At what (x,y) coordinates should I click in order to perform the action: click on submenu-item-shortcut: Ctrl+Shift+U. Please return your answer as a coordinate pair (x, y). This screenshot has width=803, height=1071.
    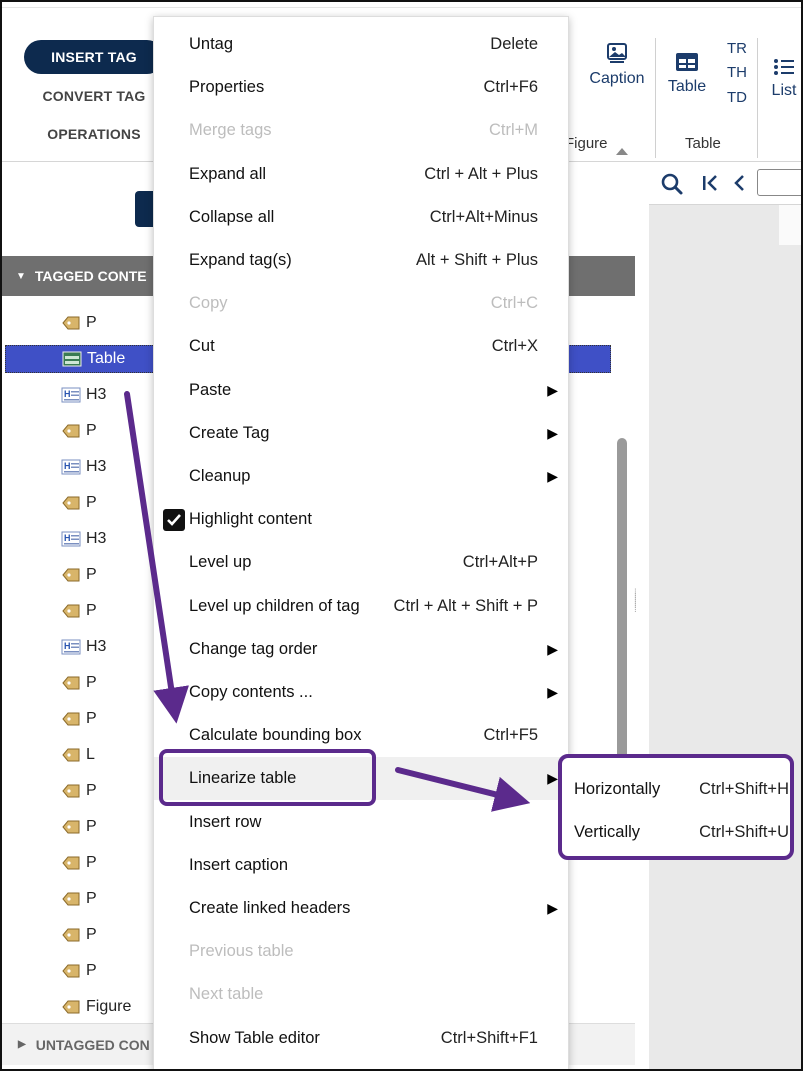
    Looking at the image, I should click on (744, 832).